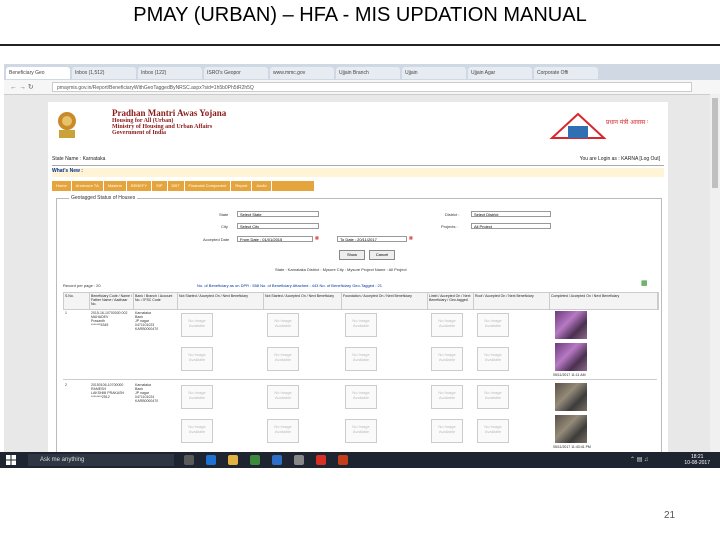  I want to click on edge-browser-icon, so click(211, 460).